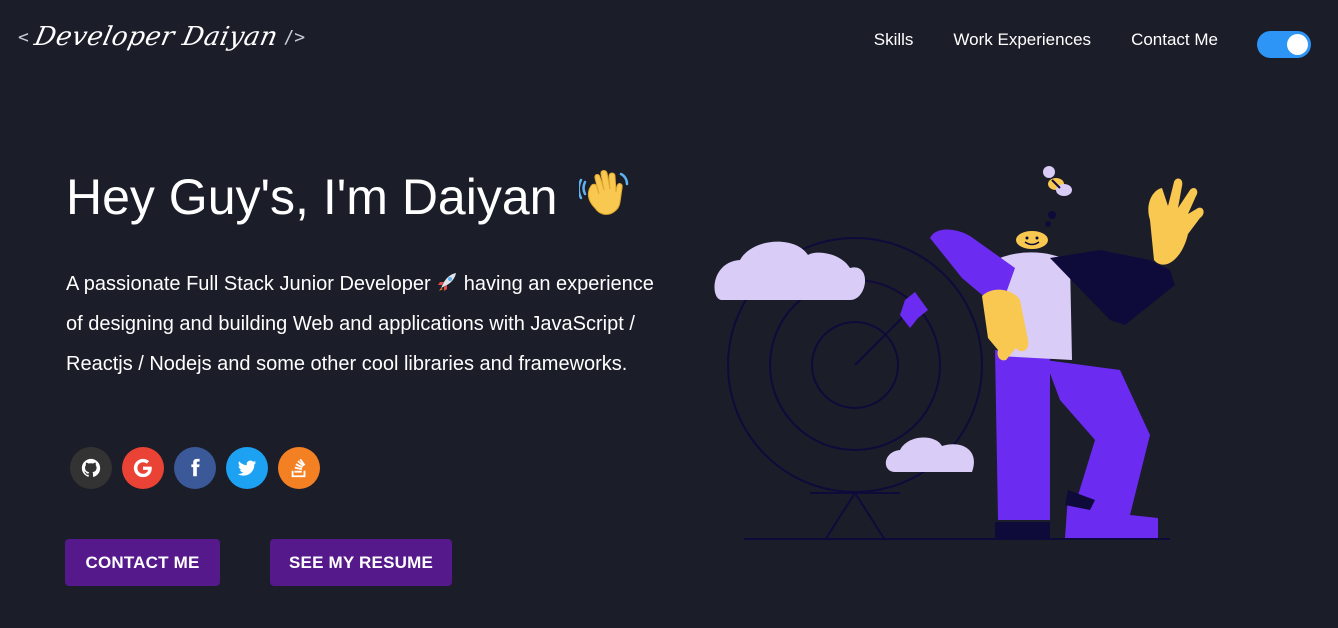  I want to click on nav-contact-me: Contact Me, so click(1174, 40).